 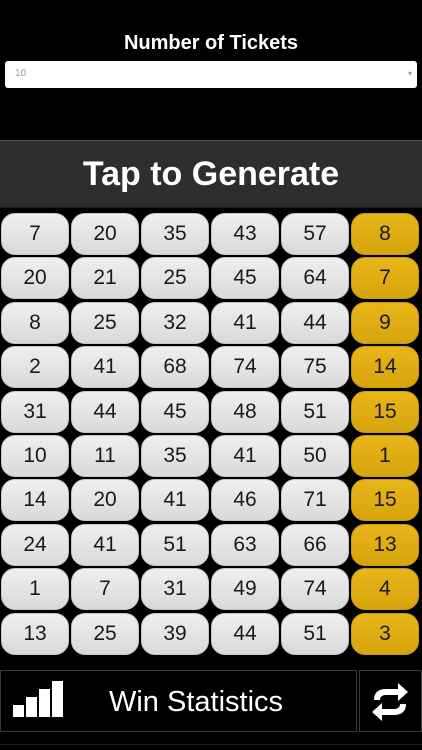 What do you see at coordinates (35, 322) in the screenshot?
I see `ticket-number-ball: 8` at bounding box center [35, 322].